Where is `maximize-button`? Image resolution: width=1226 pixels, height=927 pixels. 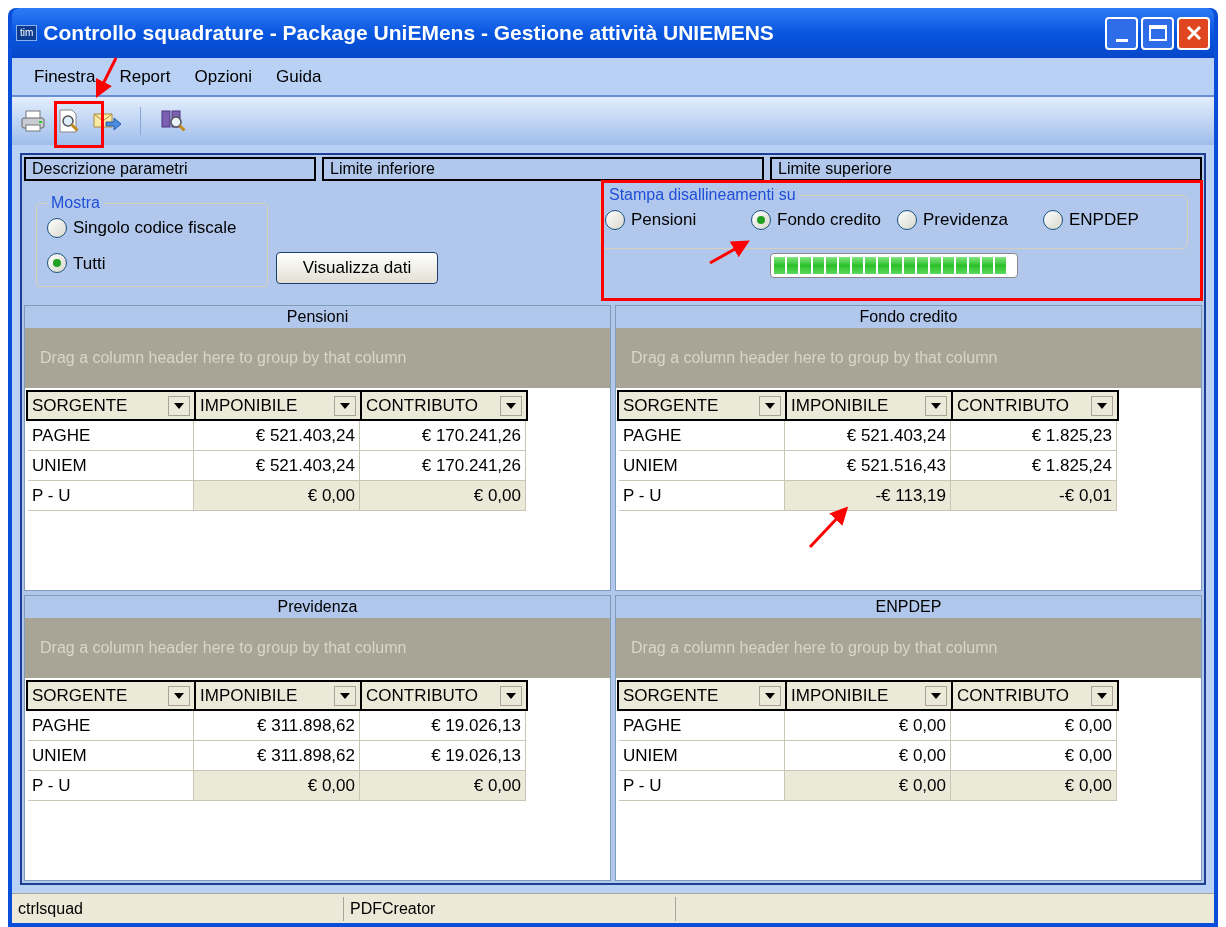
maximize-button is located at coordinates (1157, 33).